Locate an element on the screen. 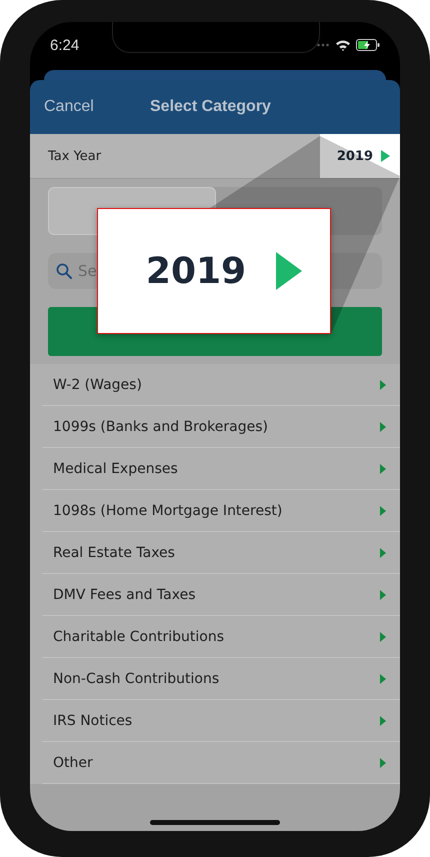 This screenshot has width=430, height=857. wifi-icon is located at coordinates (343, 45).